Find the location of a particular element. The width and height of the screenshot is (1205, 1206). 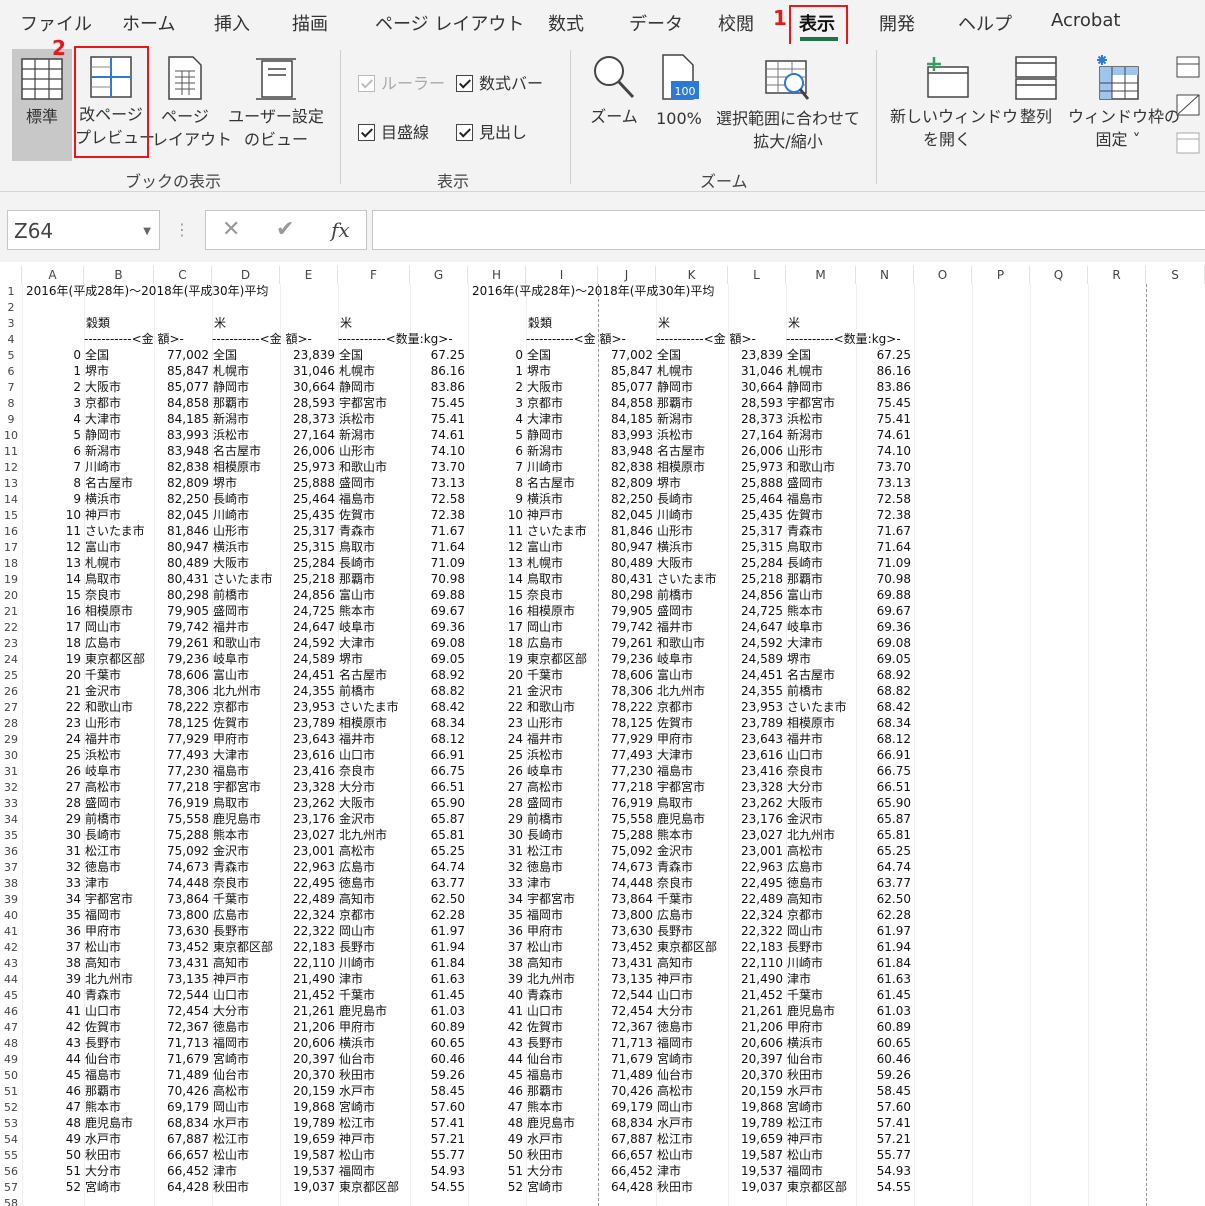

tab-draw: 描画 is located at coordinates (310, 23).